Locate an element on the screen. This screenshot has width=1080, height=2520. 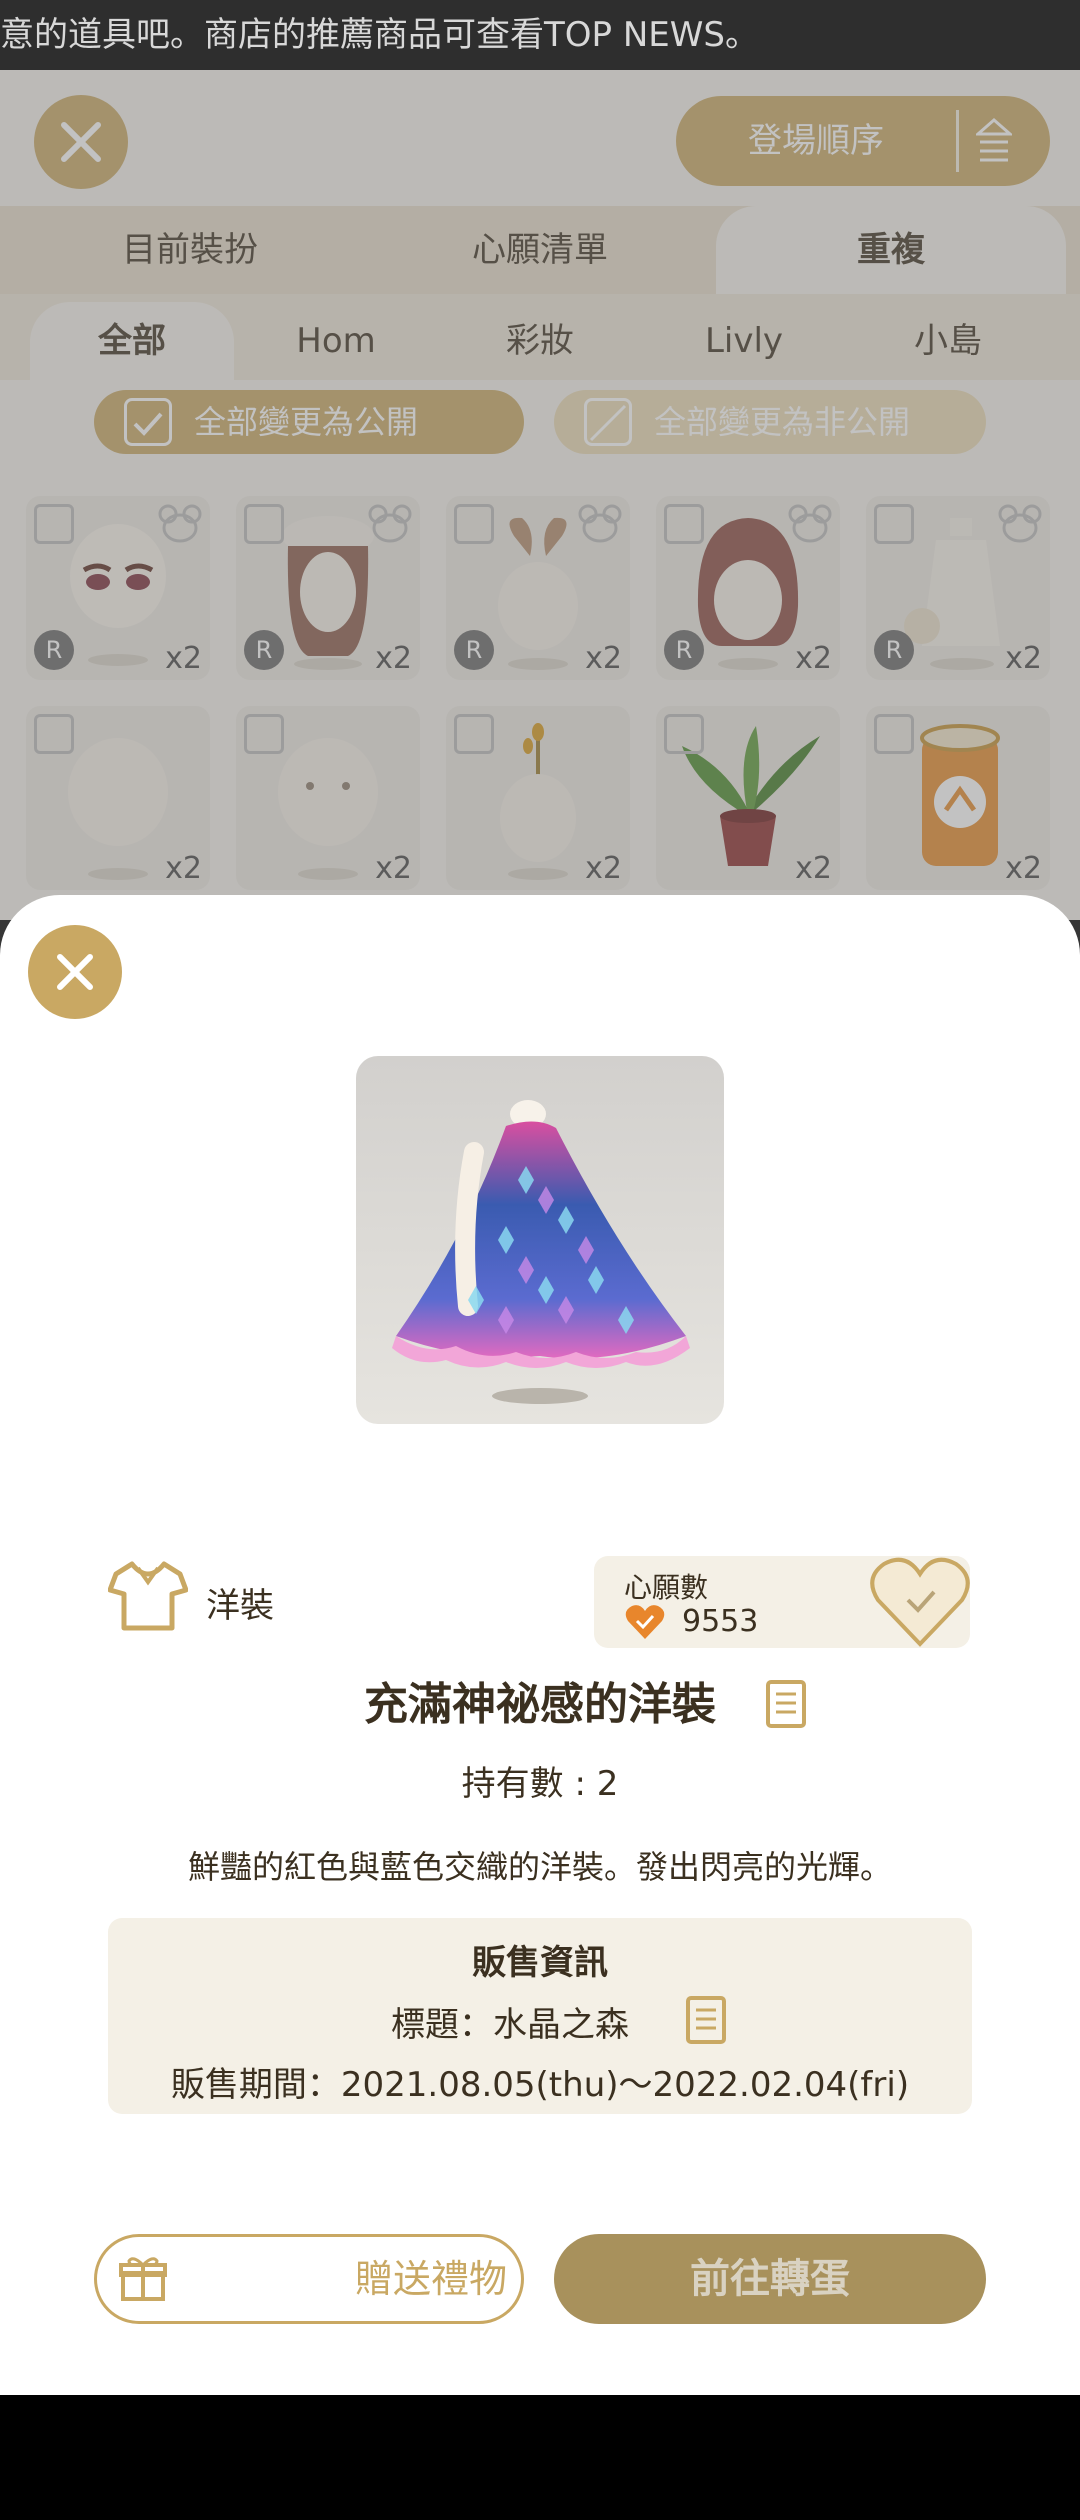
sale-info-title: 販售資訊 is located at coordinates (540, 1963).